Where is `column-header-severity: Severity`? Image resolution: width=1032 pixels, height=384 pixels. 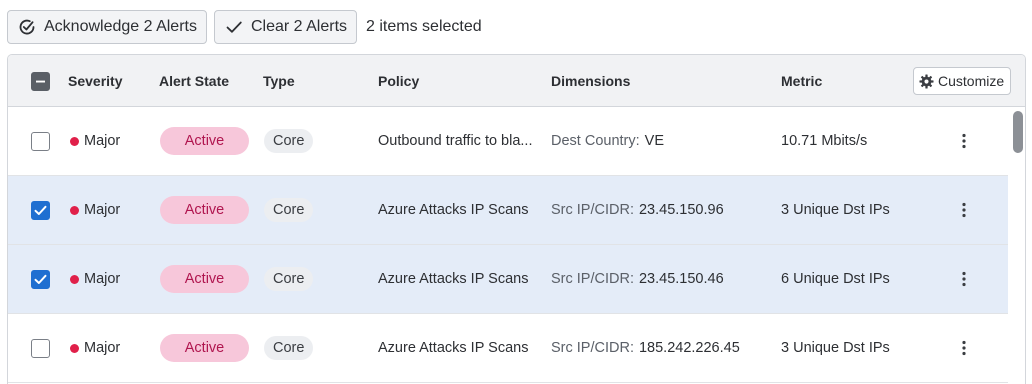 column-header-severity: Severity is located at coordinates (95, 81).